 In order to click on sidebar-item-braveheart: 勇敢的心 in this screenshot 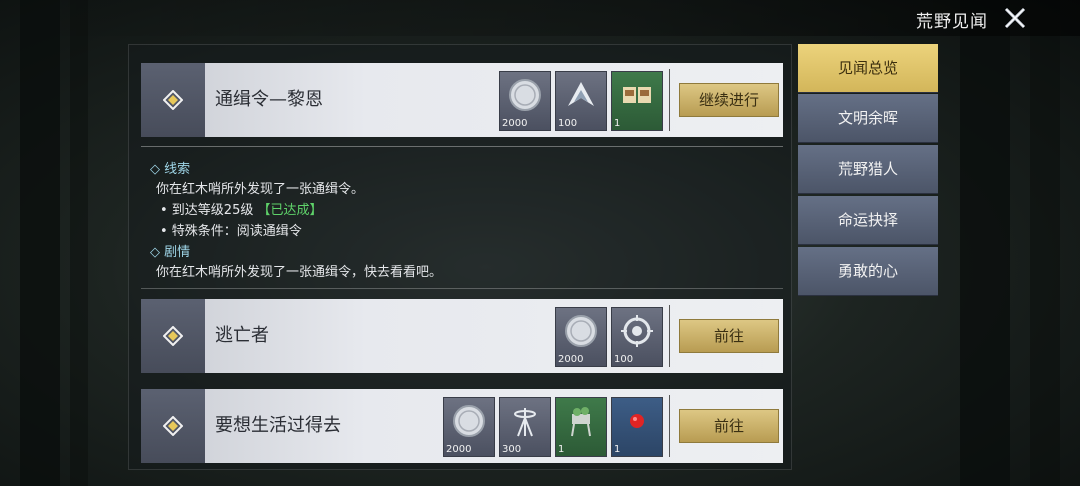, I will do `click(868, 271)`.